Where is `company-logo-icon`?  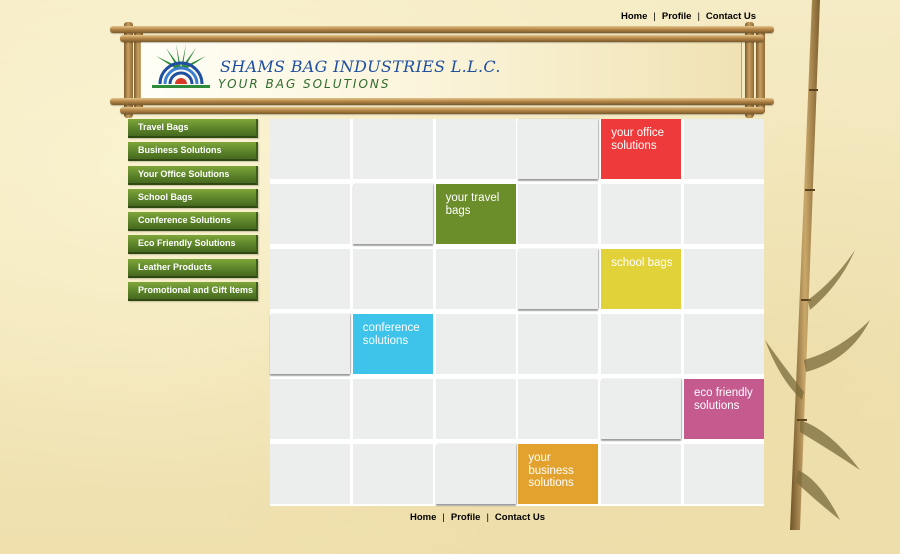
company-logo-icon is located at coordinates (181, 66).